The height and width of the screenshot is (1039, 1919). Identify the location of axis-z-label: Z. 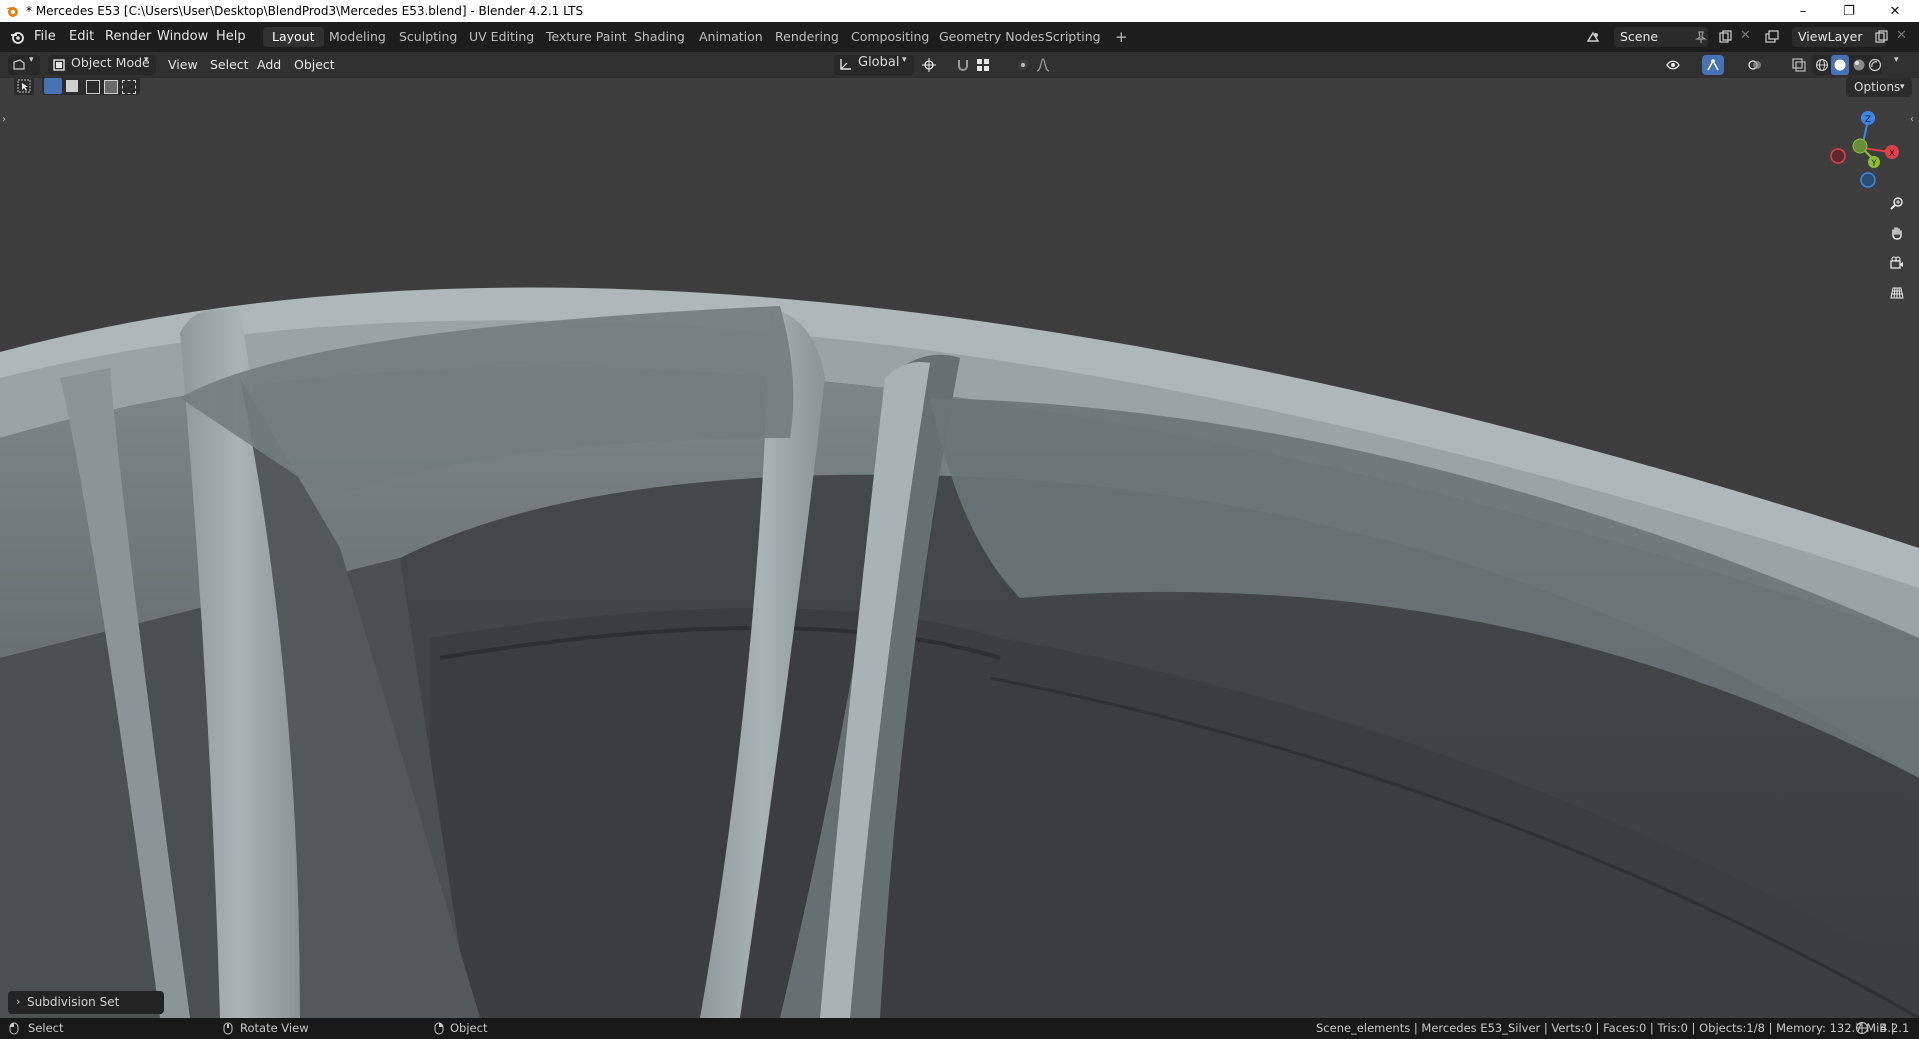
(1868, 120).